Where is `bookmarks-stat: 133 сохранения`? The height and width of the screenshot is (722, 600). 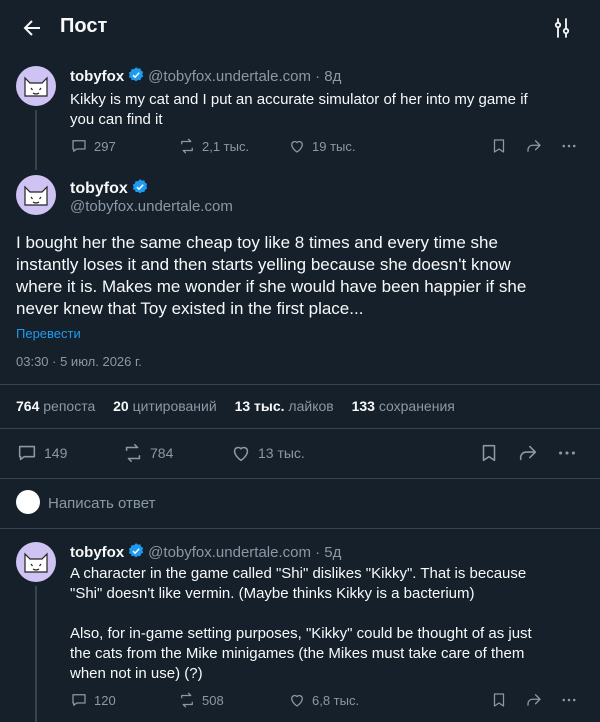
bookmarks-stat: 133 сохранения is located at coordinates (403, 406).